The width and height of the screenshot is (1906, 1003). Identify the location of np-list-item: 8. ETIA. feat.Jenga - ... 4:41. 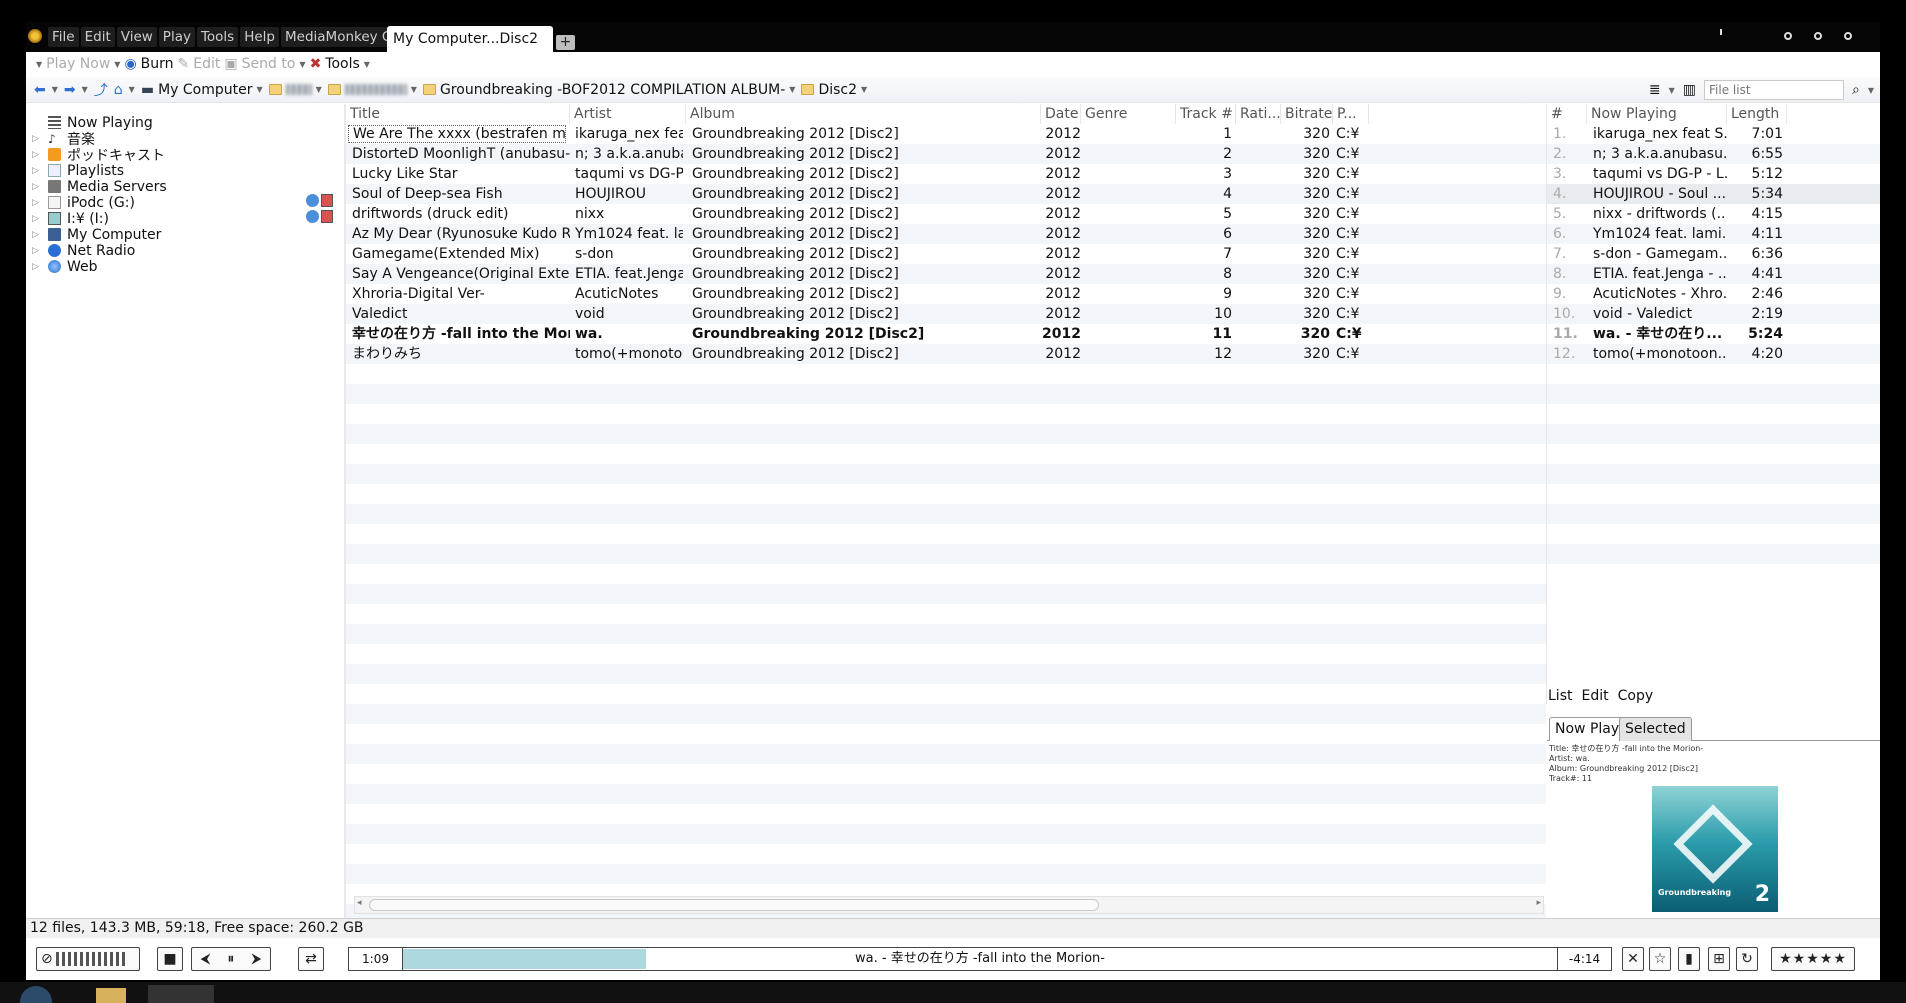
(1713, 274).